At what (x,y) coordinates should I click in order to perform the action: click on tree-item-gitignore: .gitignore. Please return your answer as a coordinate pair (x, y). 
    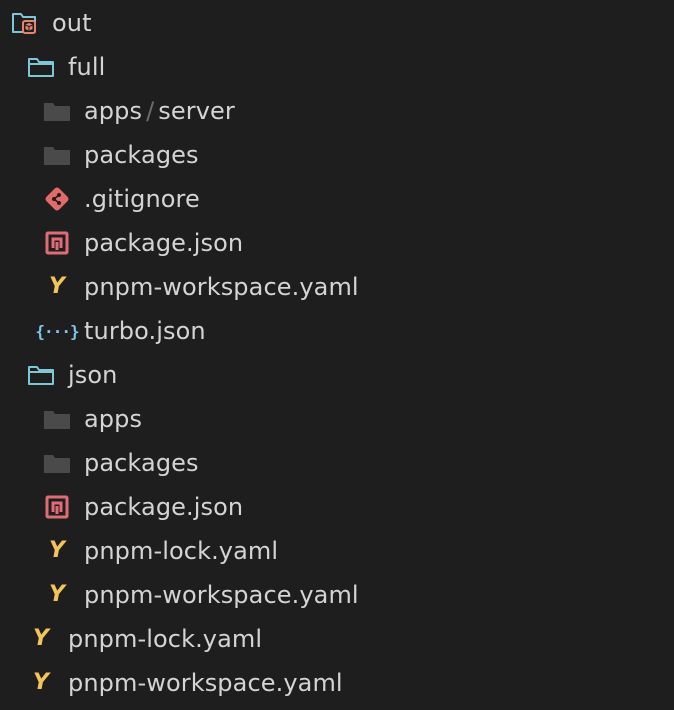
    Looking at the image, I should click on (337, 199).